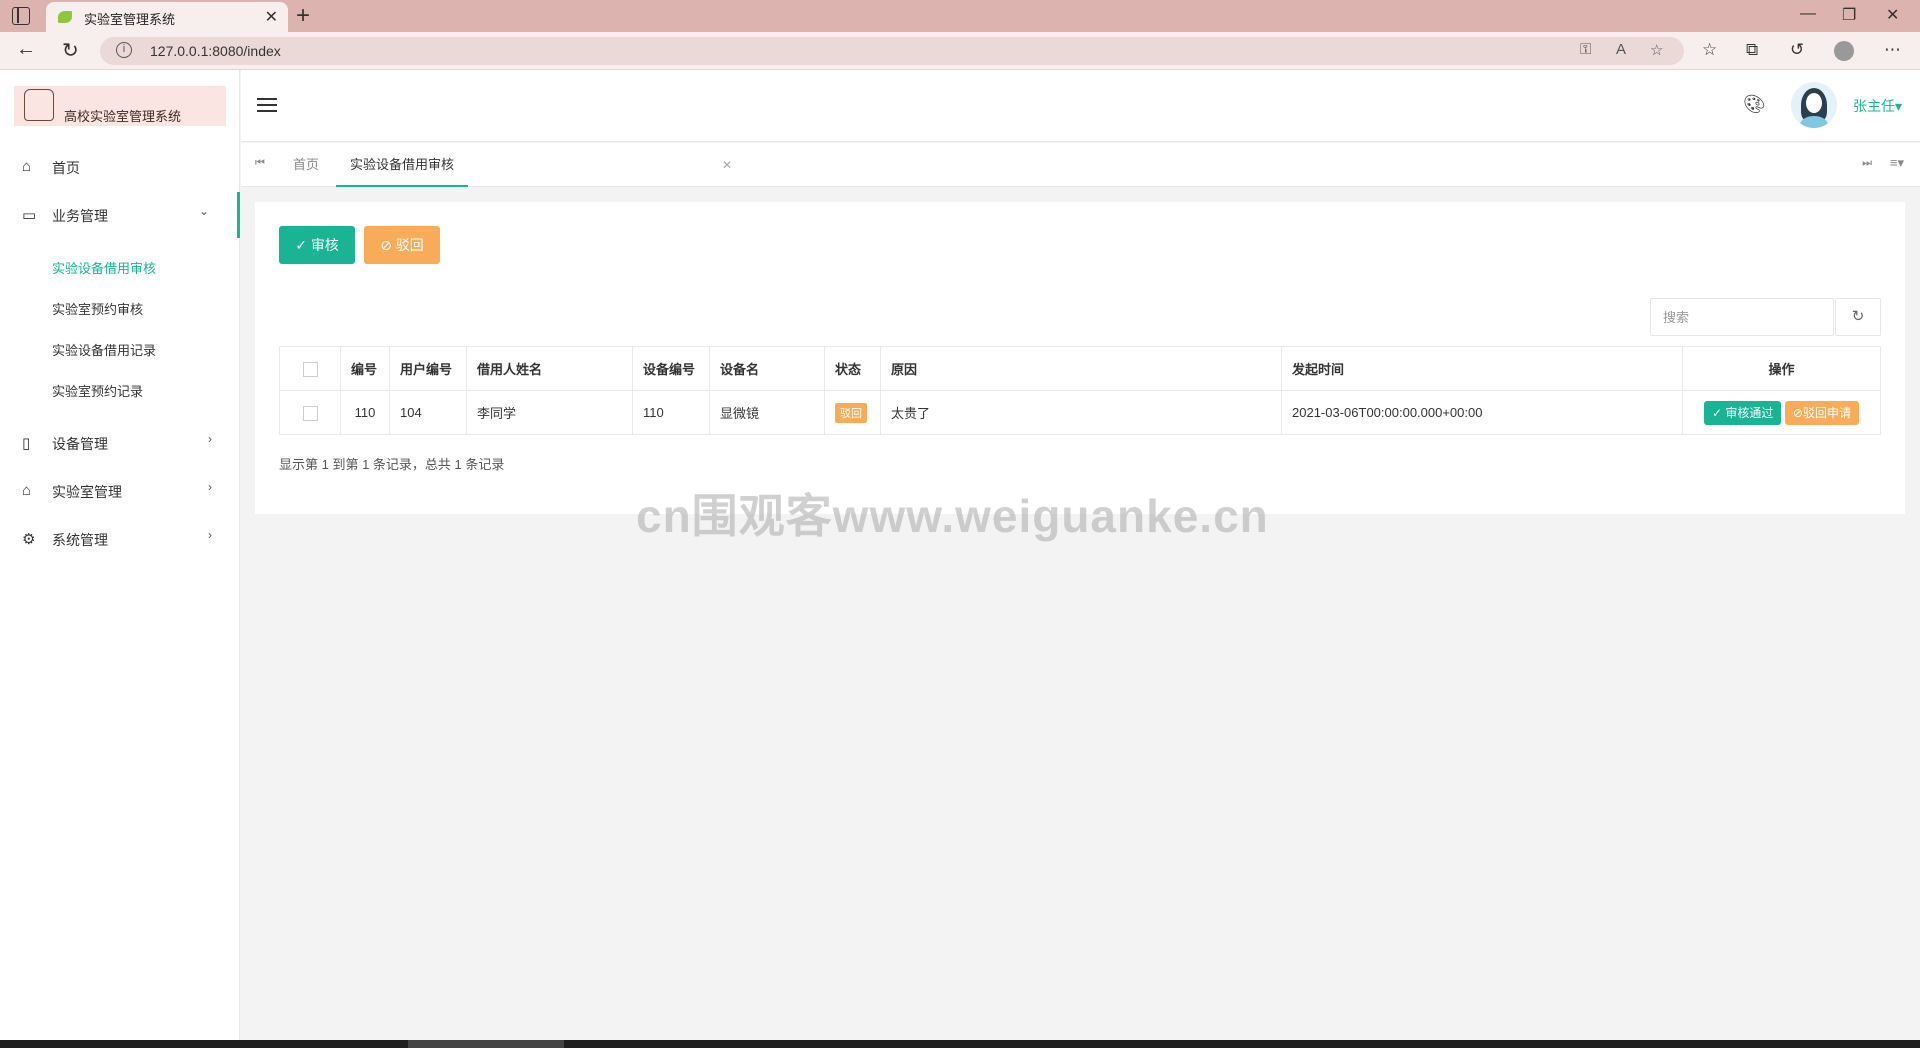 Image resolution: width=1920 pixels, height=1048 pixels. Describe the element at coordinates (1849, 15) in the screenshot. I see `restore-icon: ❐` at that location.